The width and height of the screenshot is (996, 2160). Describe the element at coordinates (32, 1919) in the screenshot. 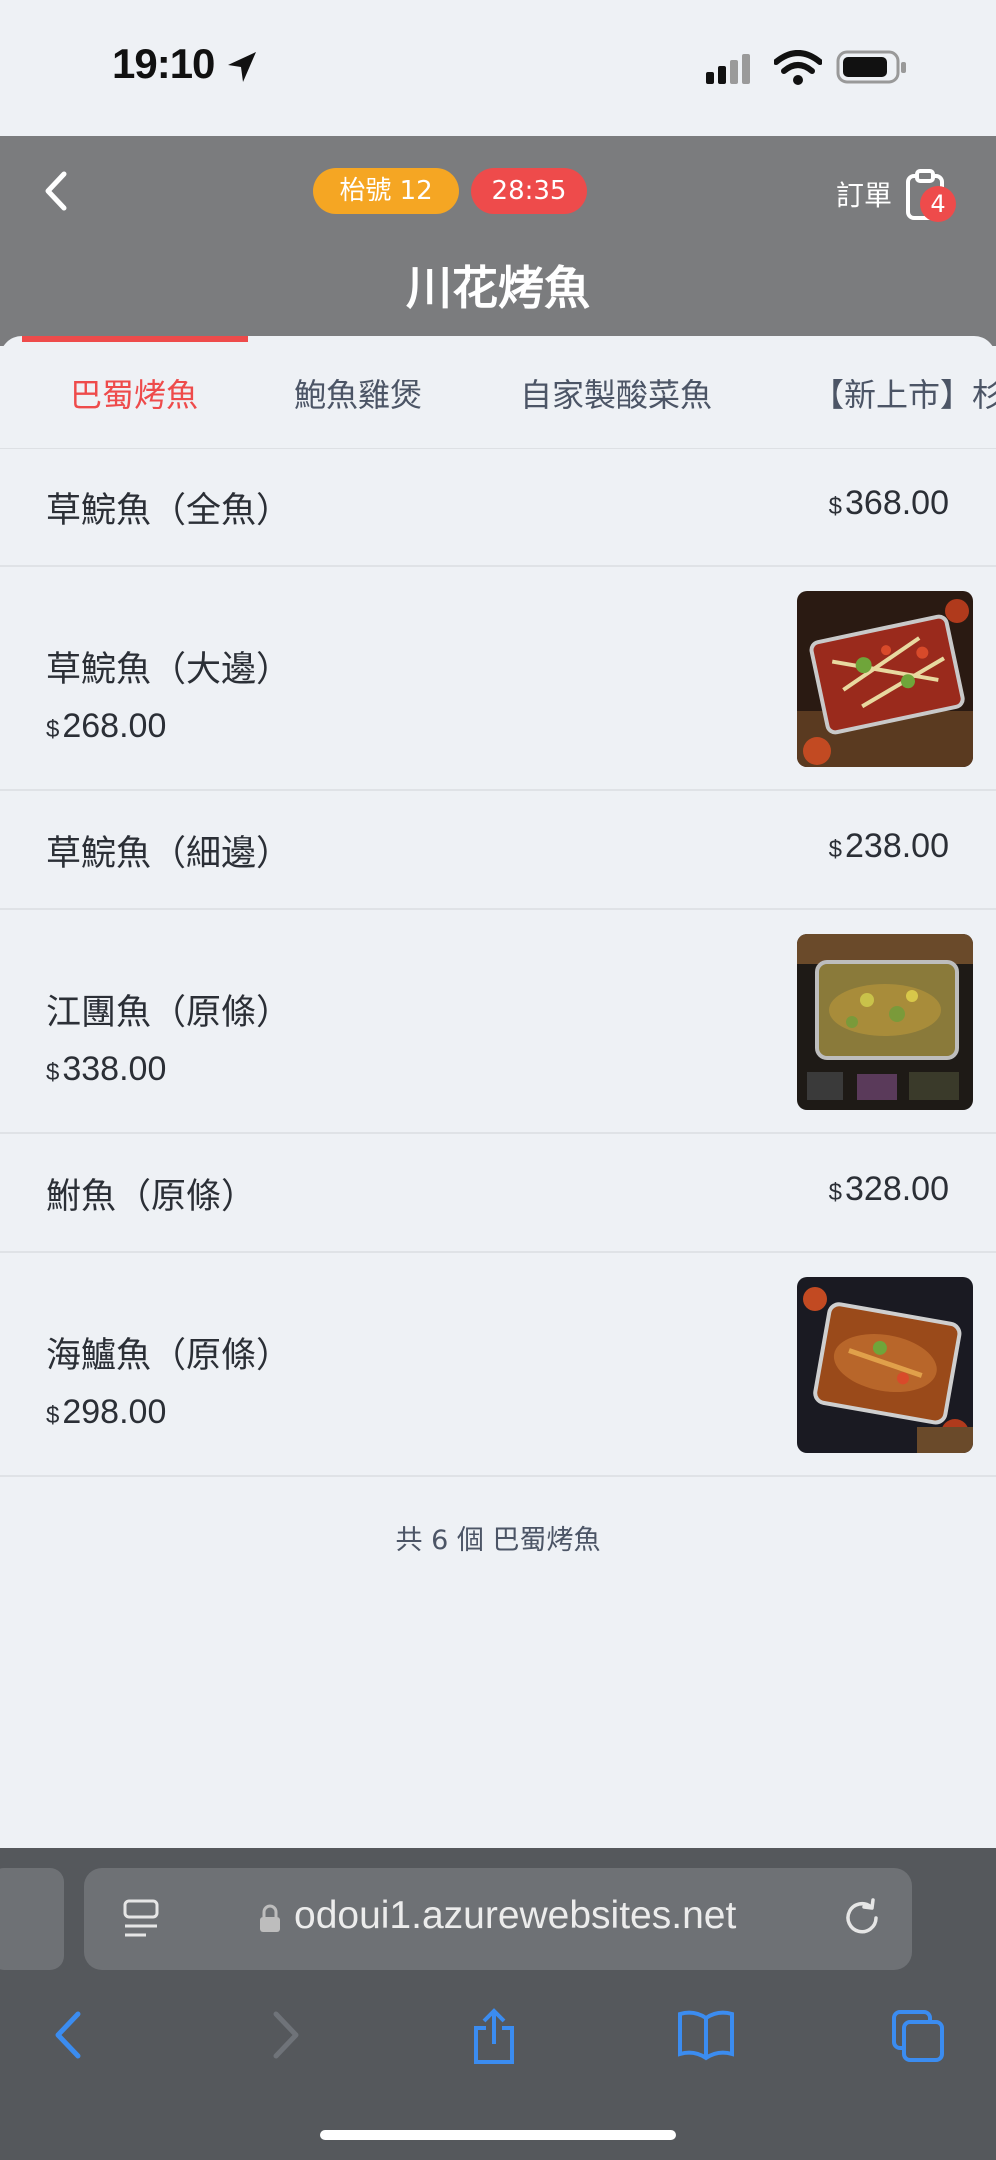

I see `previous-tab-preview` at that location.